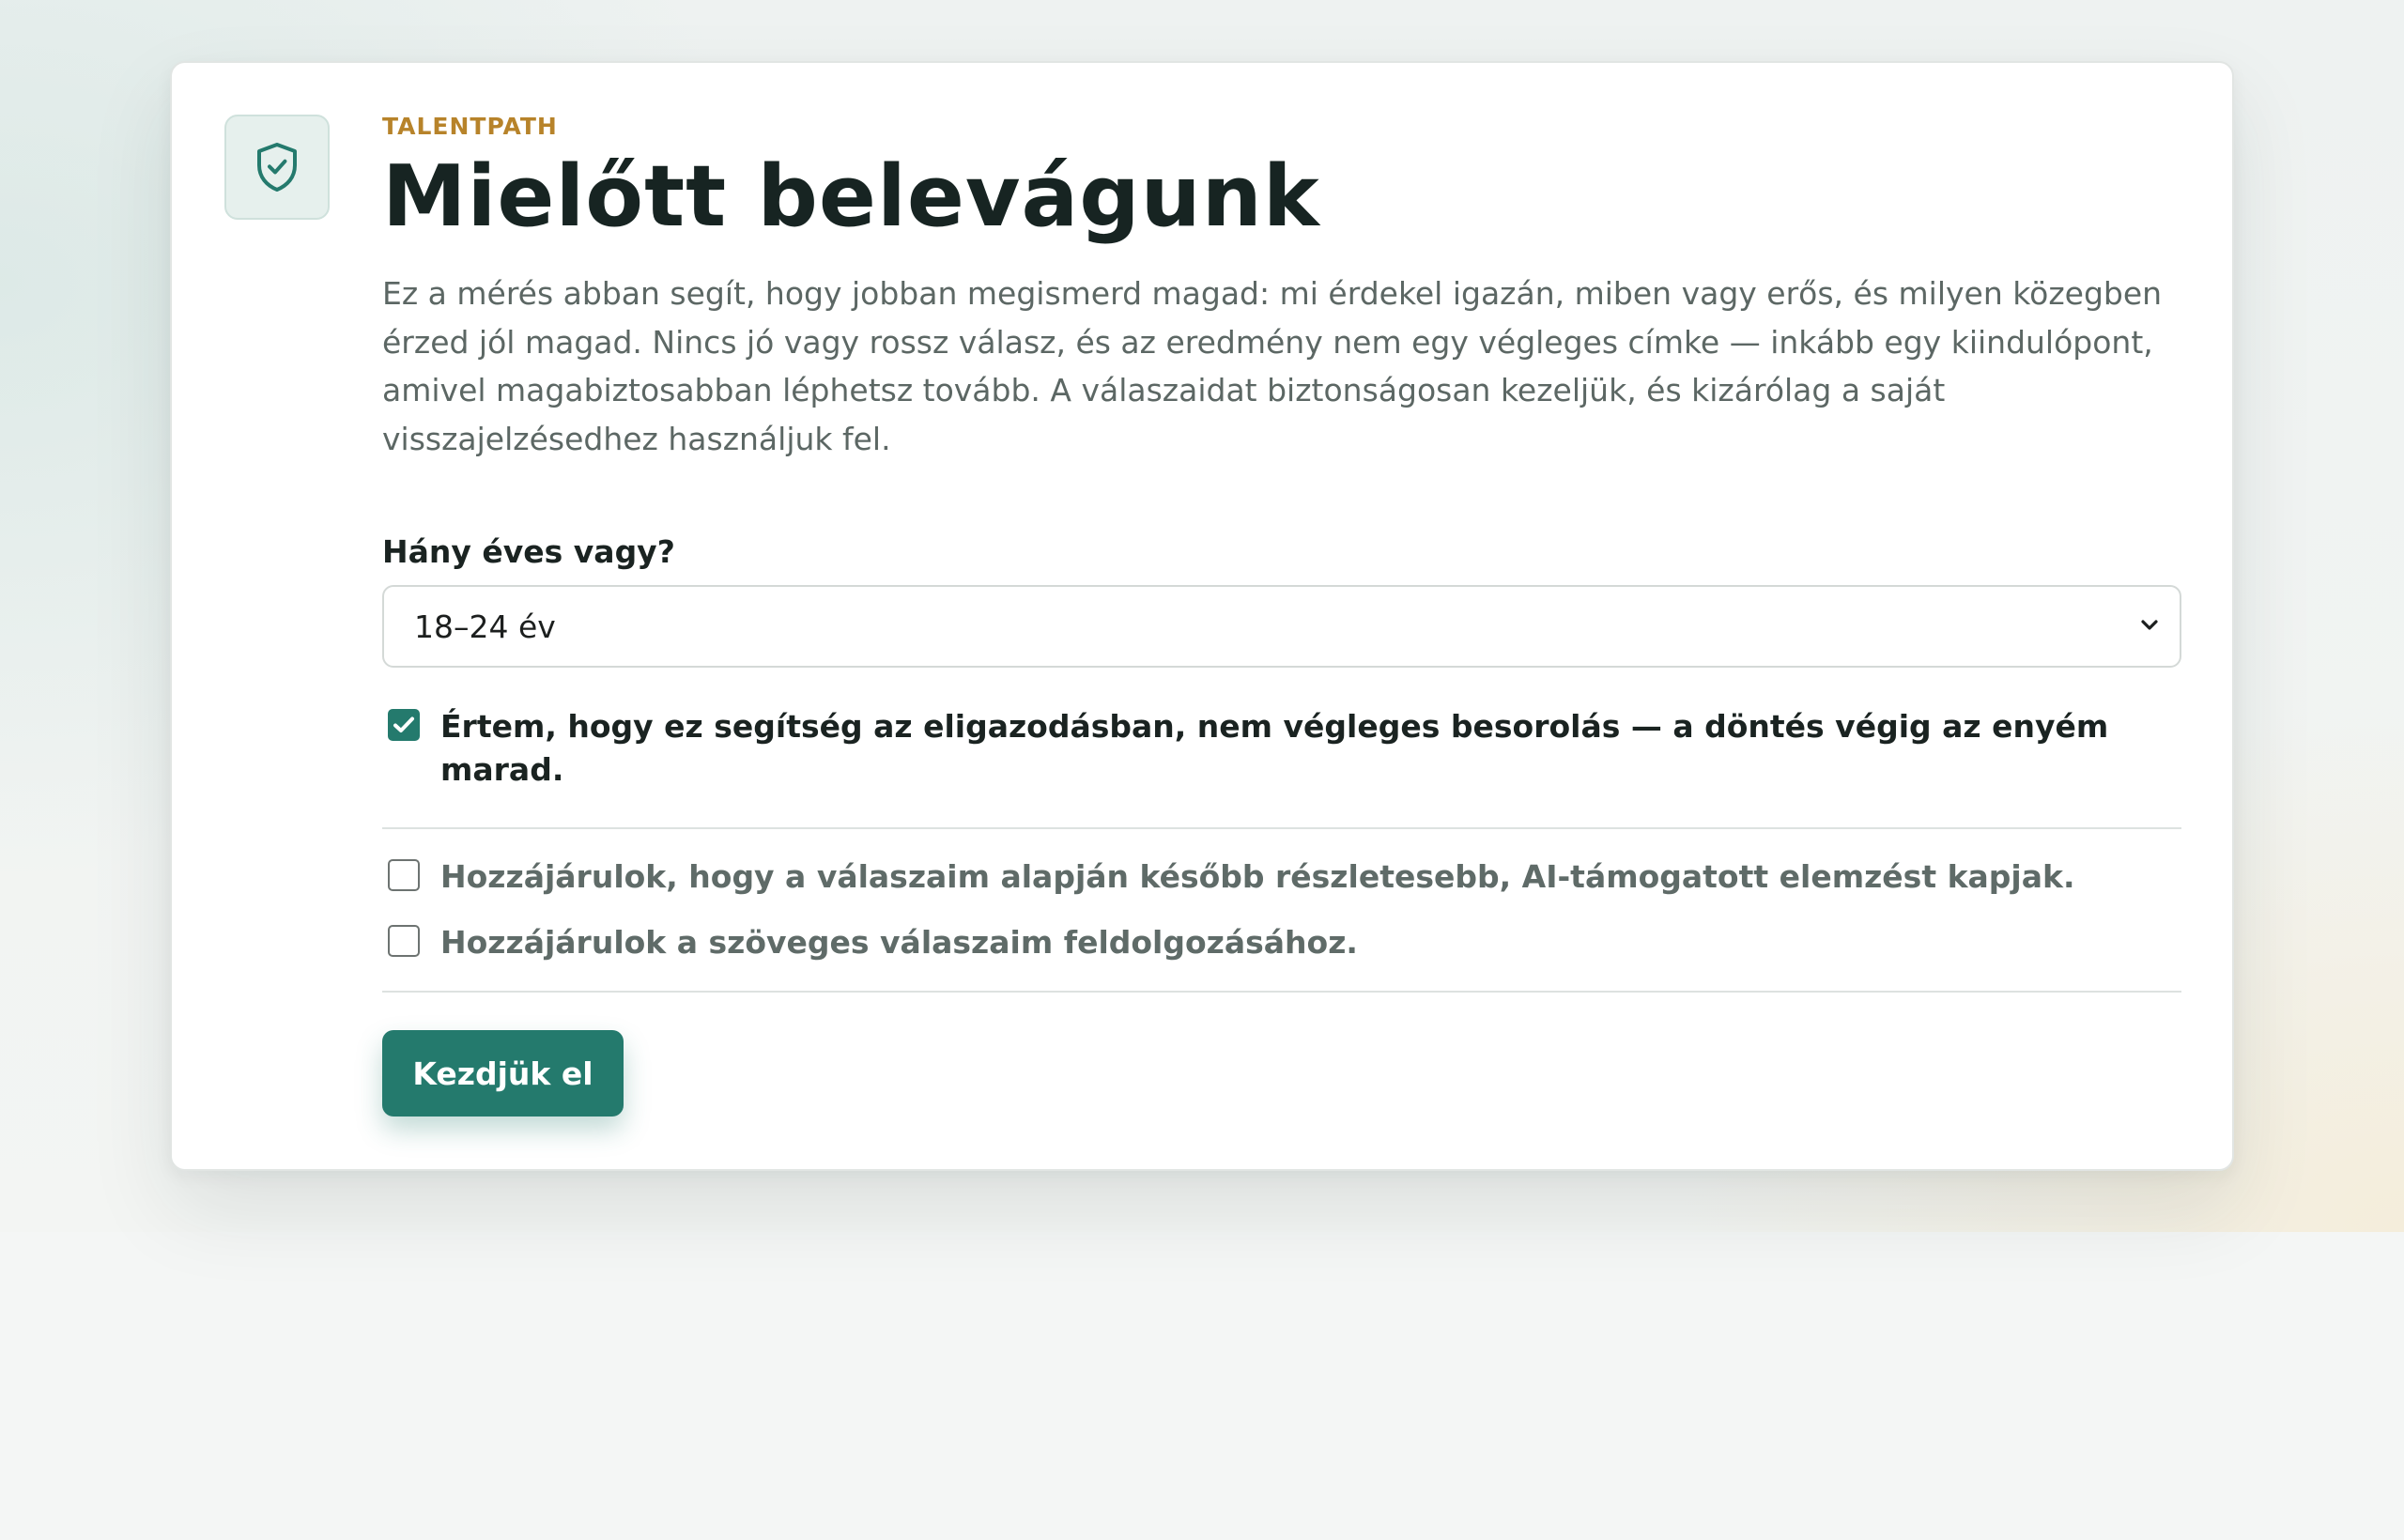  I want to click on shield-check-icon, so click(277, 167).